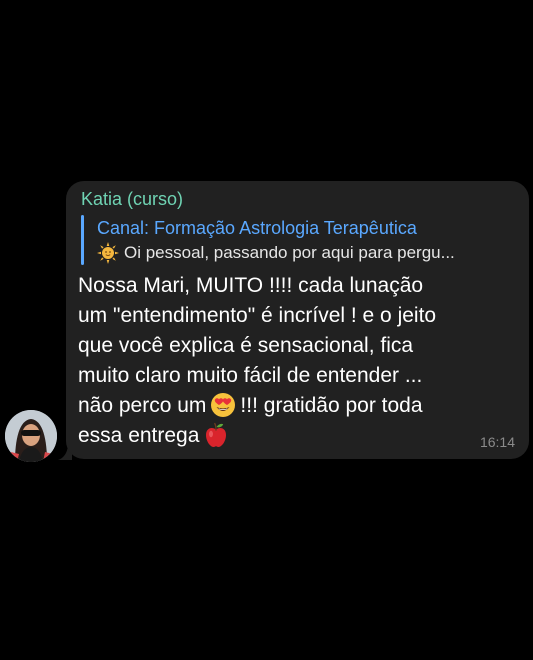 The image size is (533, 660). What do you see at coordinates (298, 436) in the screenshot?
I see `message-line: essa entrega` at bounding box center [298, 436].